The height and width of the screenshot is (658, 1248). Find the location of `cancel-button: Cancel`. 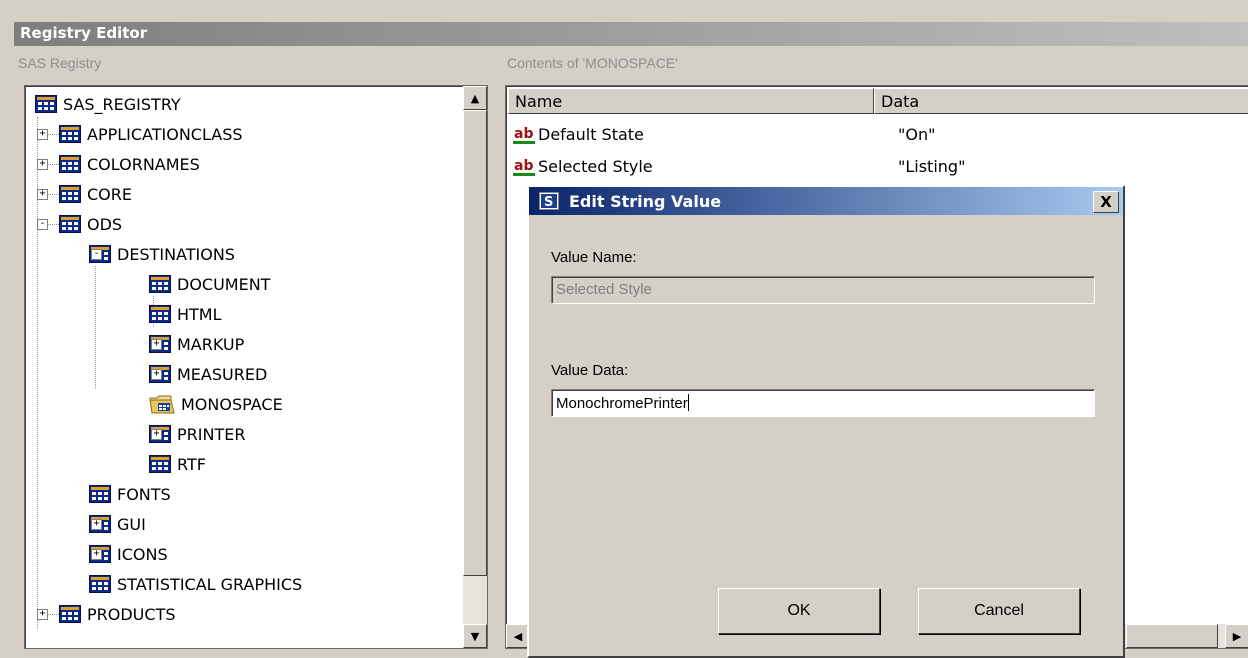

cancel-button: Cancel is located at coordinates (999, 611).